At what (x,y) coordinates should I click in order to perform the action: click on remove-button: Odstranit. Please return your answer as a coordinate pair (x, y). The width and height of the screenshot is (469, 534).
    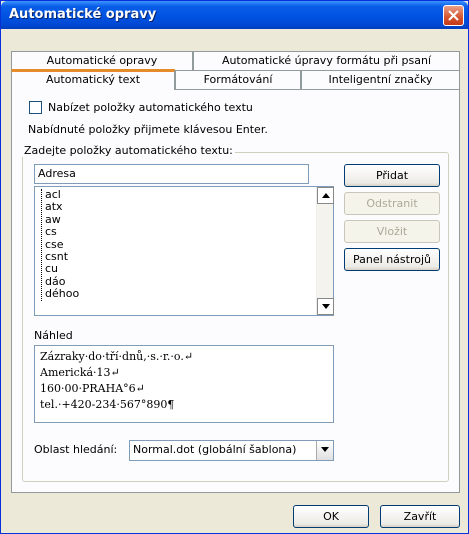
    Looking at the image, I should click on (392, 203).